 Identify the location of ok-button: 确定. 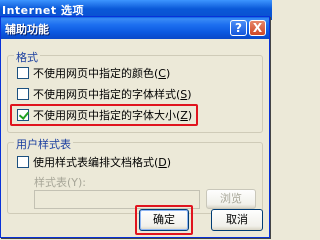
(164, 220).